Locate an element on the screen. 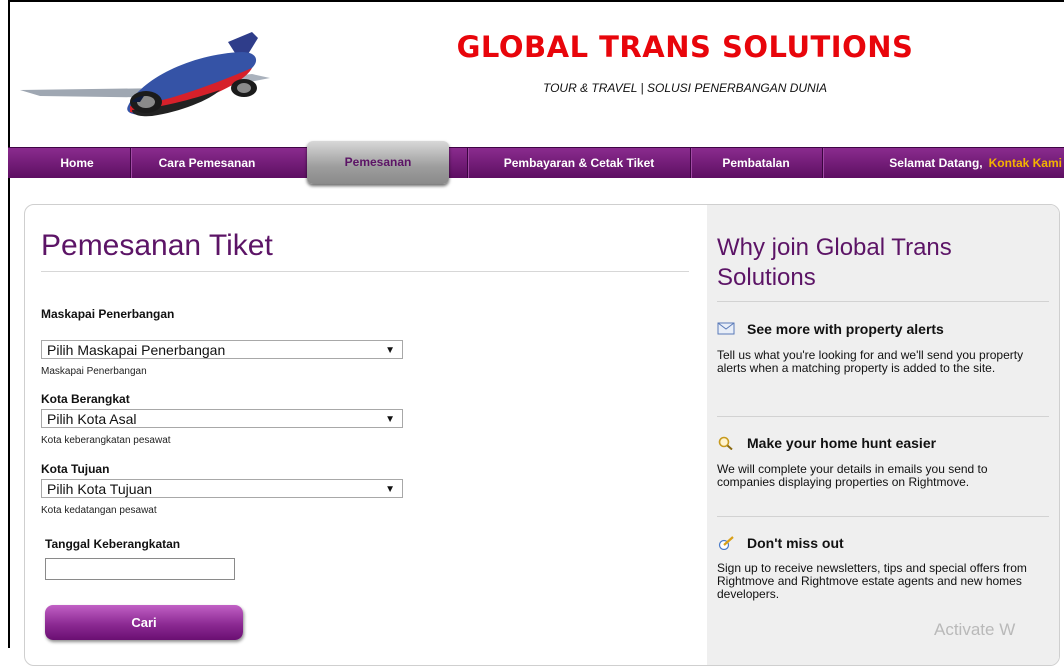  nav-item-pembatalan: Pembatalan is located at coordinates (756, 163).